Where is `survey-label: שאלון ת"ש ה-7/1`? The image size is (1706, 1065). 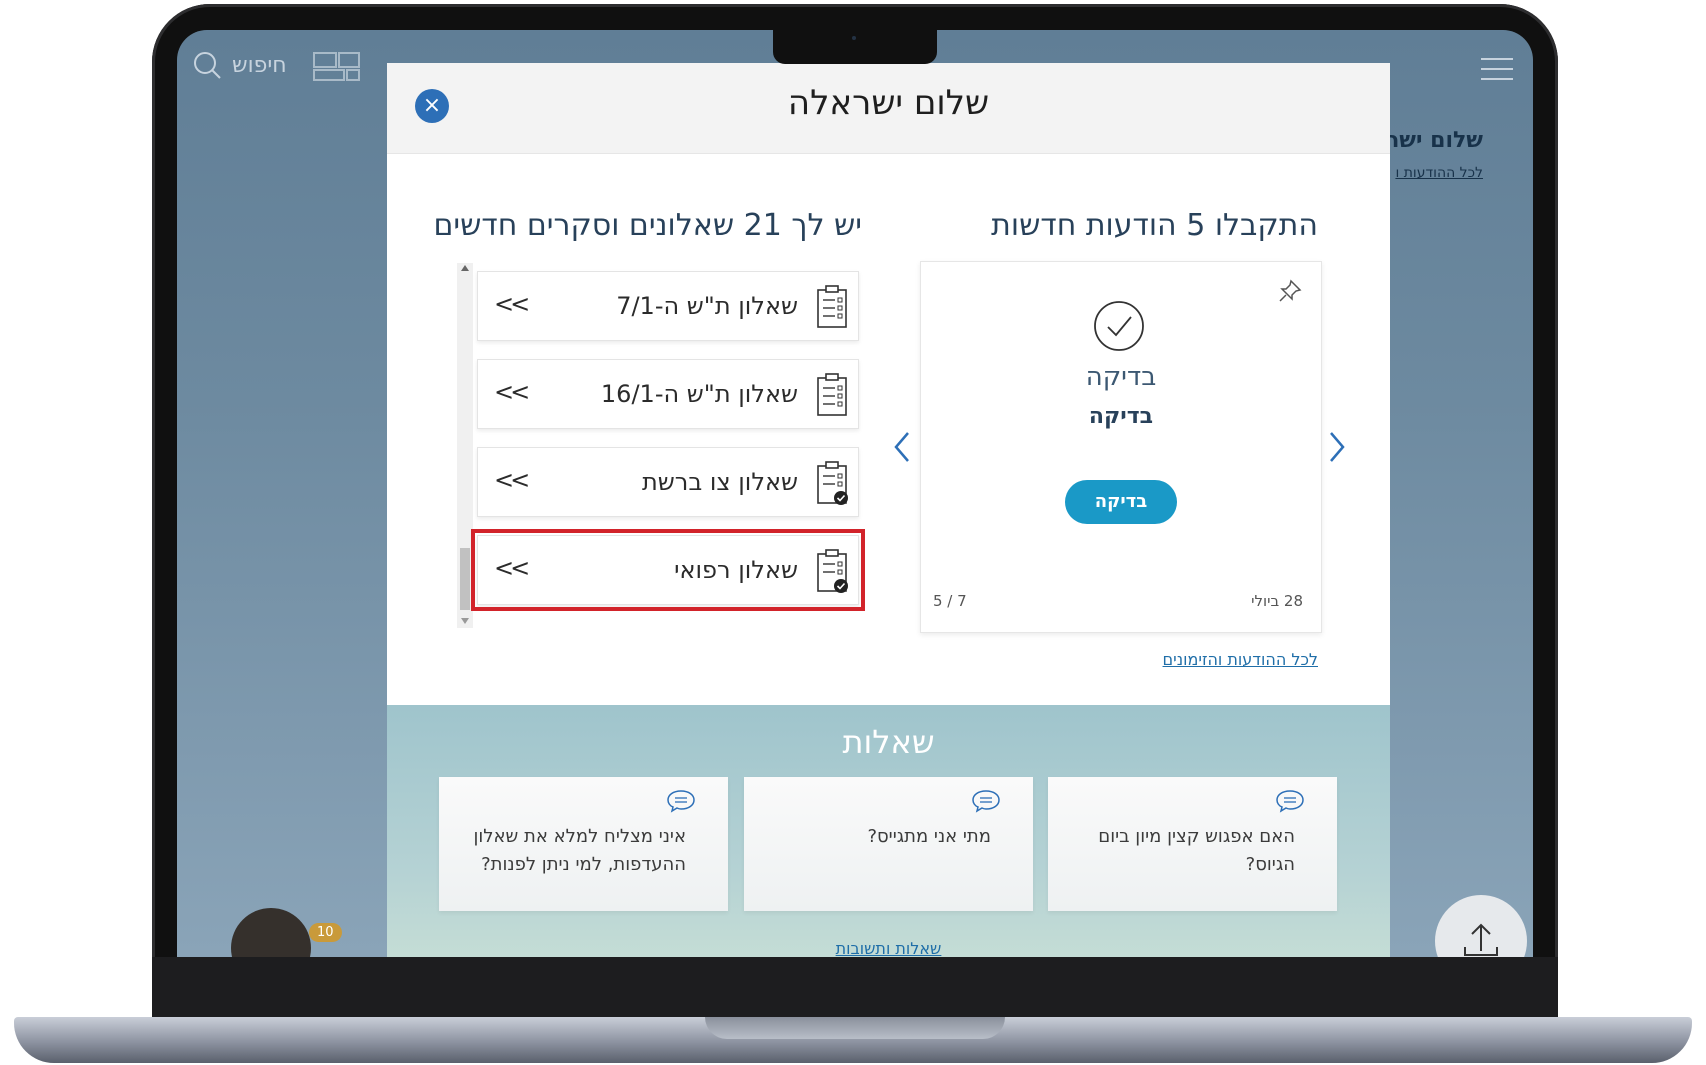
survey-label: שאלון ת"ש ה-7/1 is located at coordinates (707, 306).